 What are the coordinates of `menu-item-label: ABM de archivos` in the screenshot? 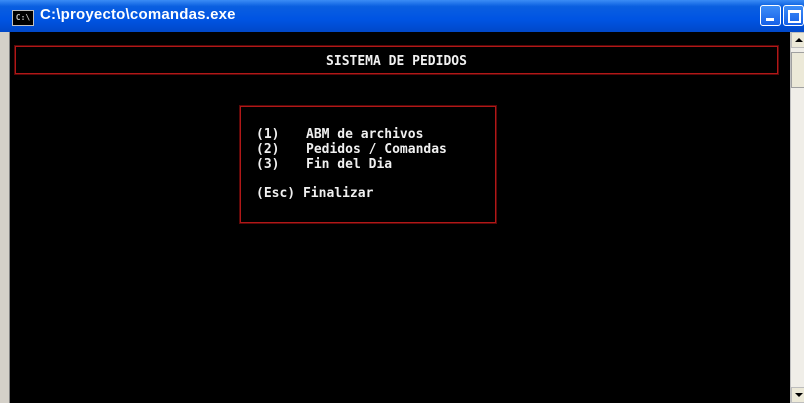 It's located at (365, 134).